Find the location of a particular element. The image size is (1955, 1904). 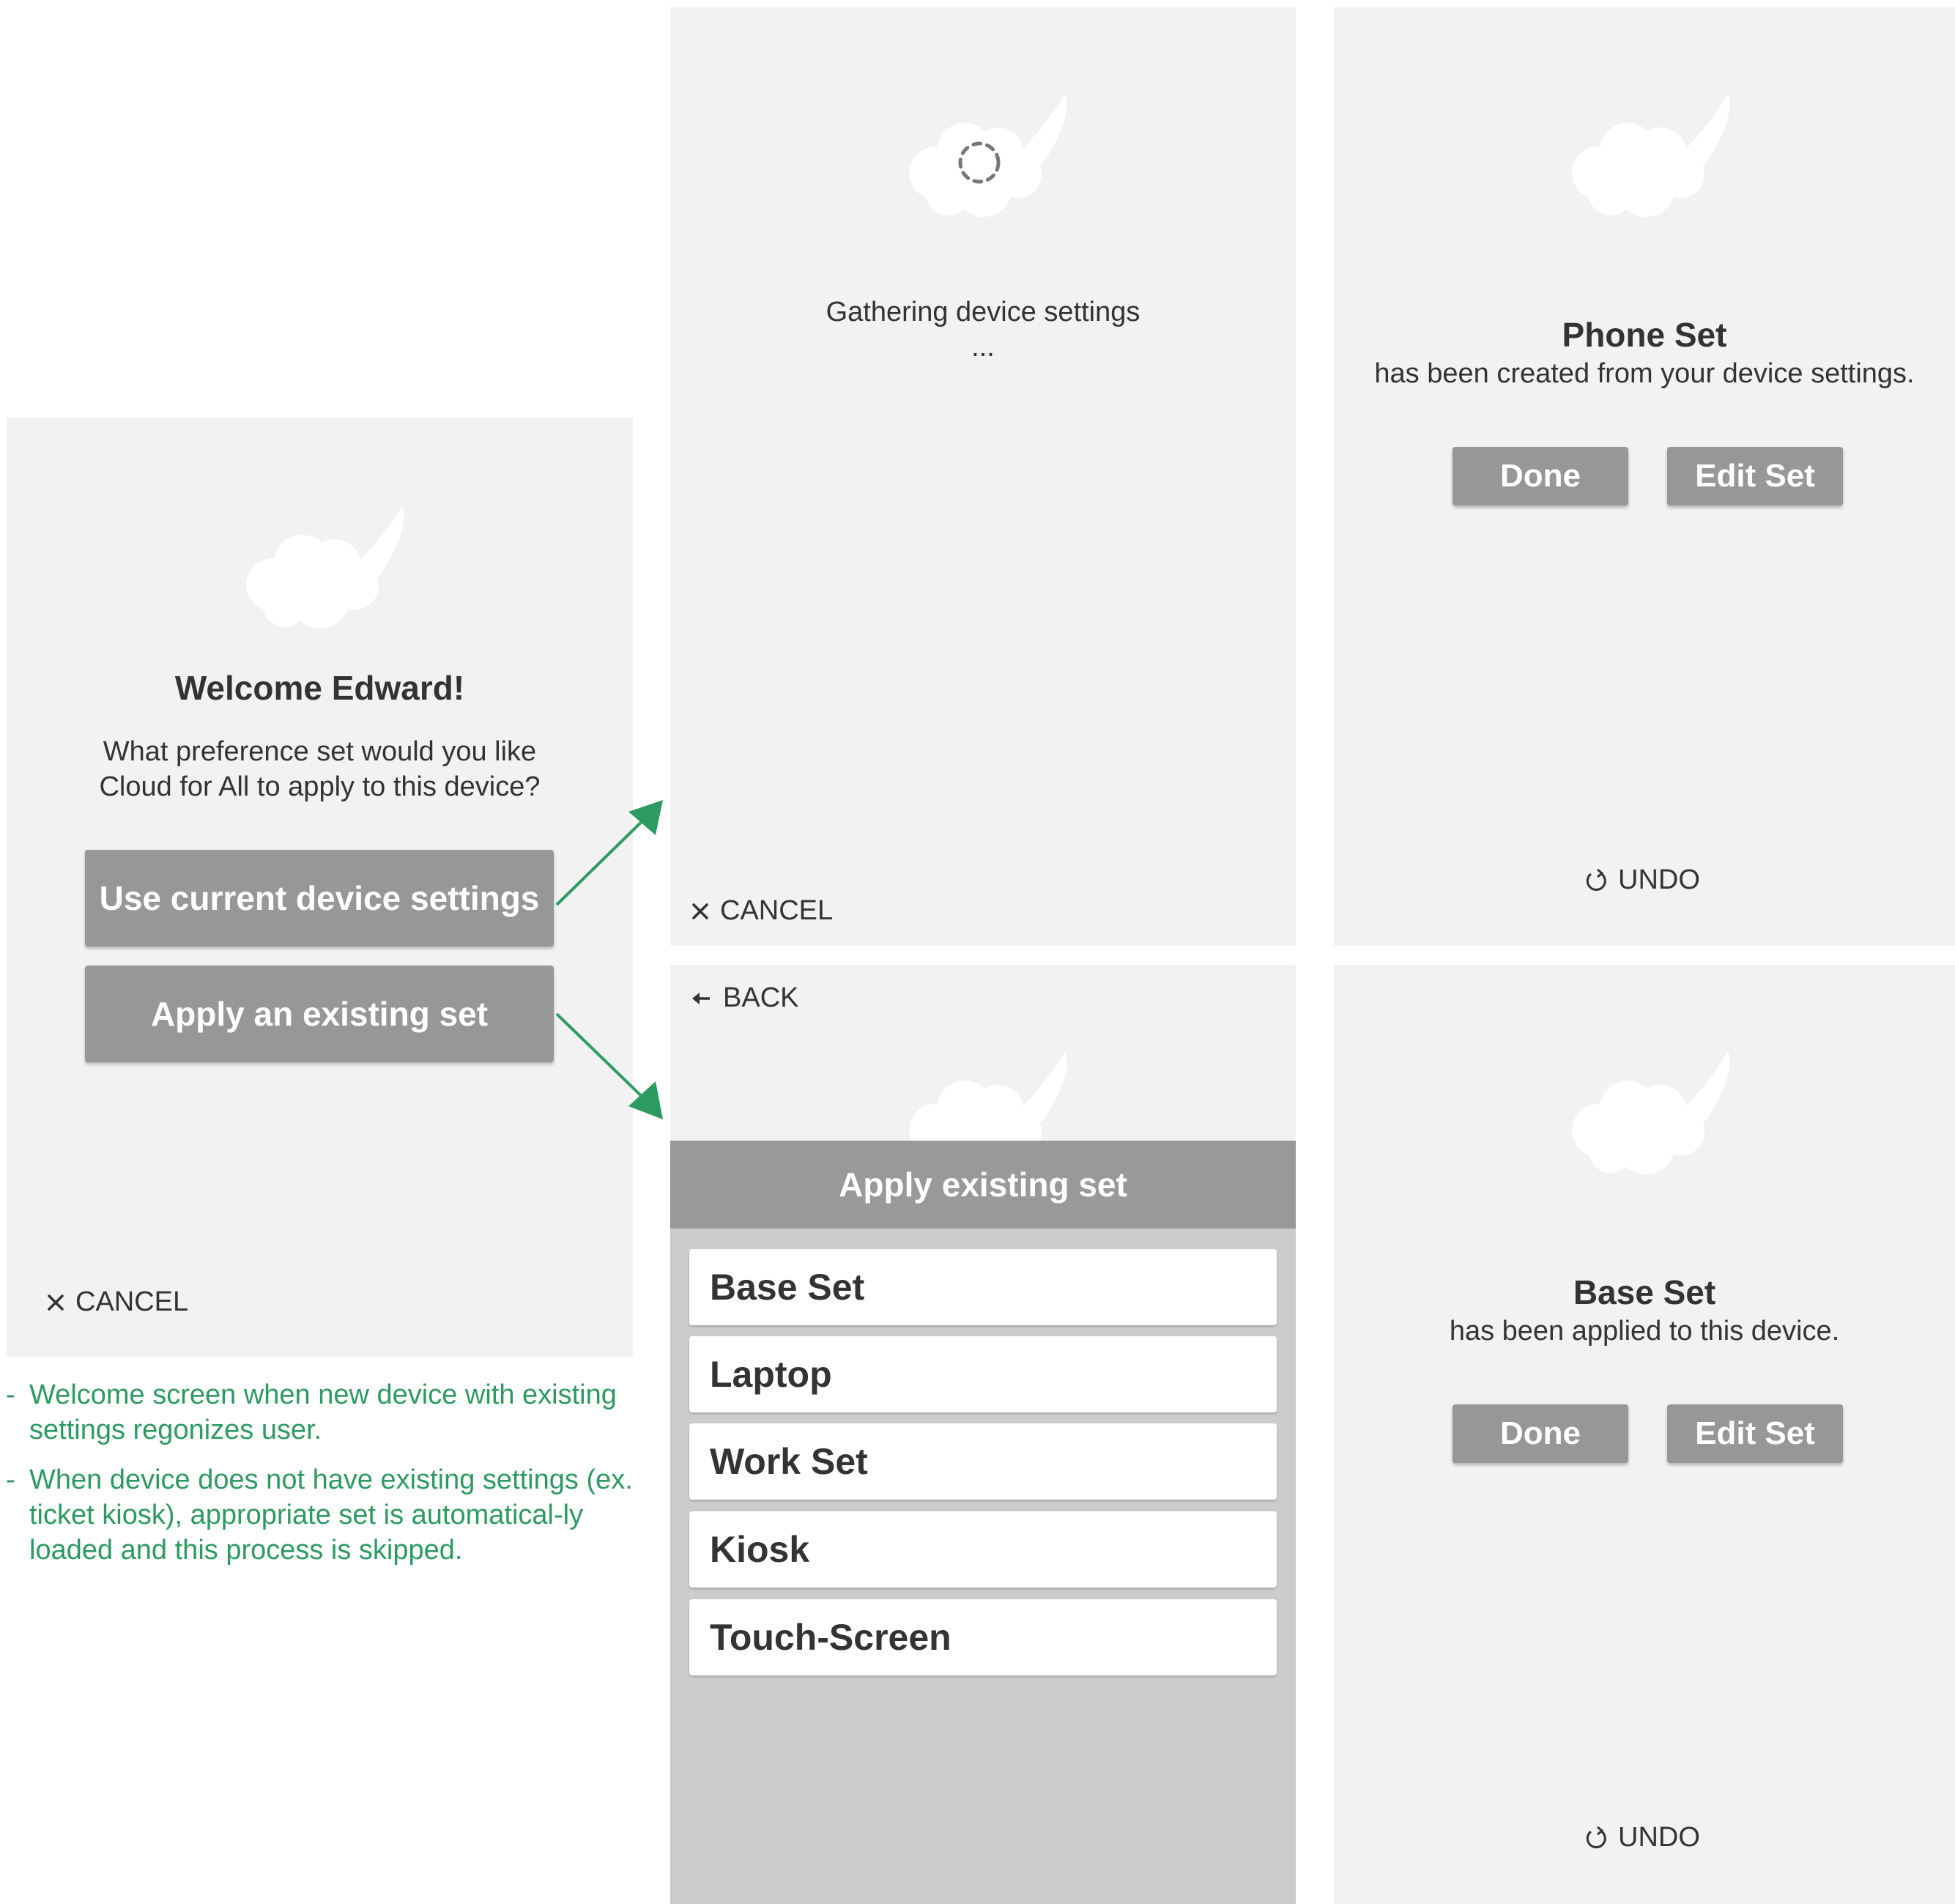

back-link: BACK is located at coordinates (744, 998).